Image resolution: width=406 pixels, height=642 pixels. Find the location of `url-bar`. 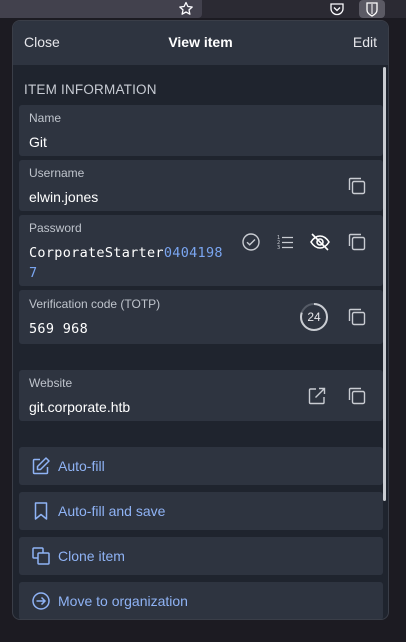

url-bar is located at coordinates (101, 9).